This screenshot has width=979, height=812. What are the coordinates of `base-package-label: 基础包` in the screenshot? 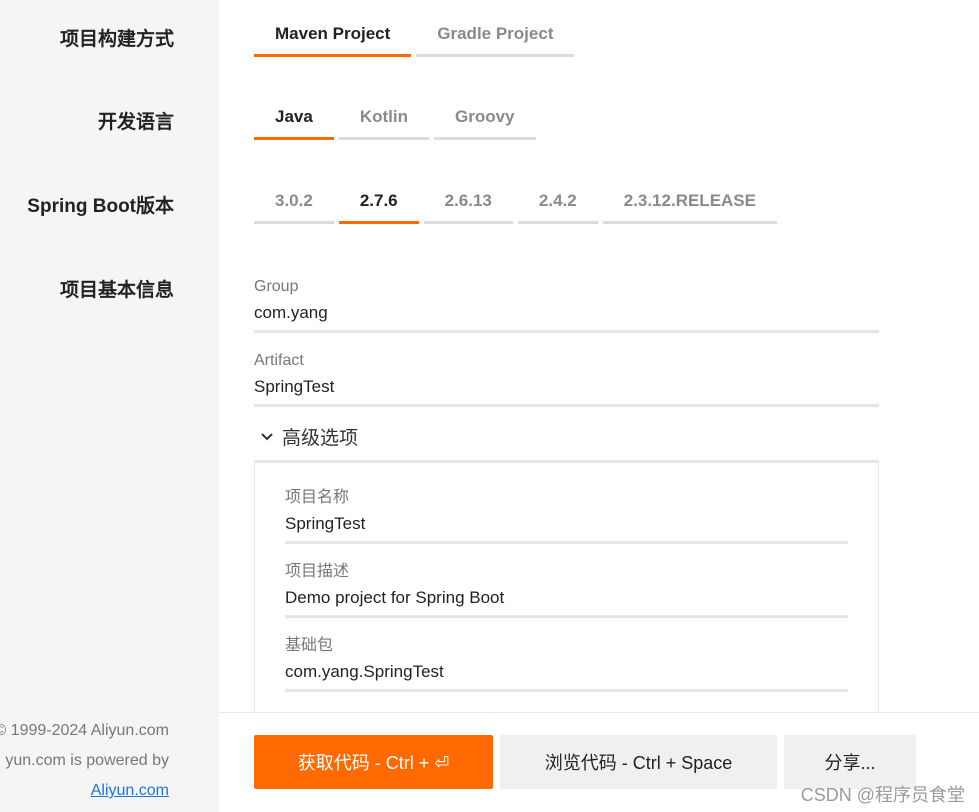 It's located at (309, 645).